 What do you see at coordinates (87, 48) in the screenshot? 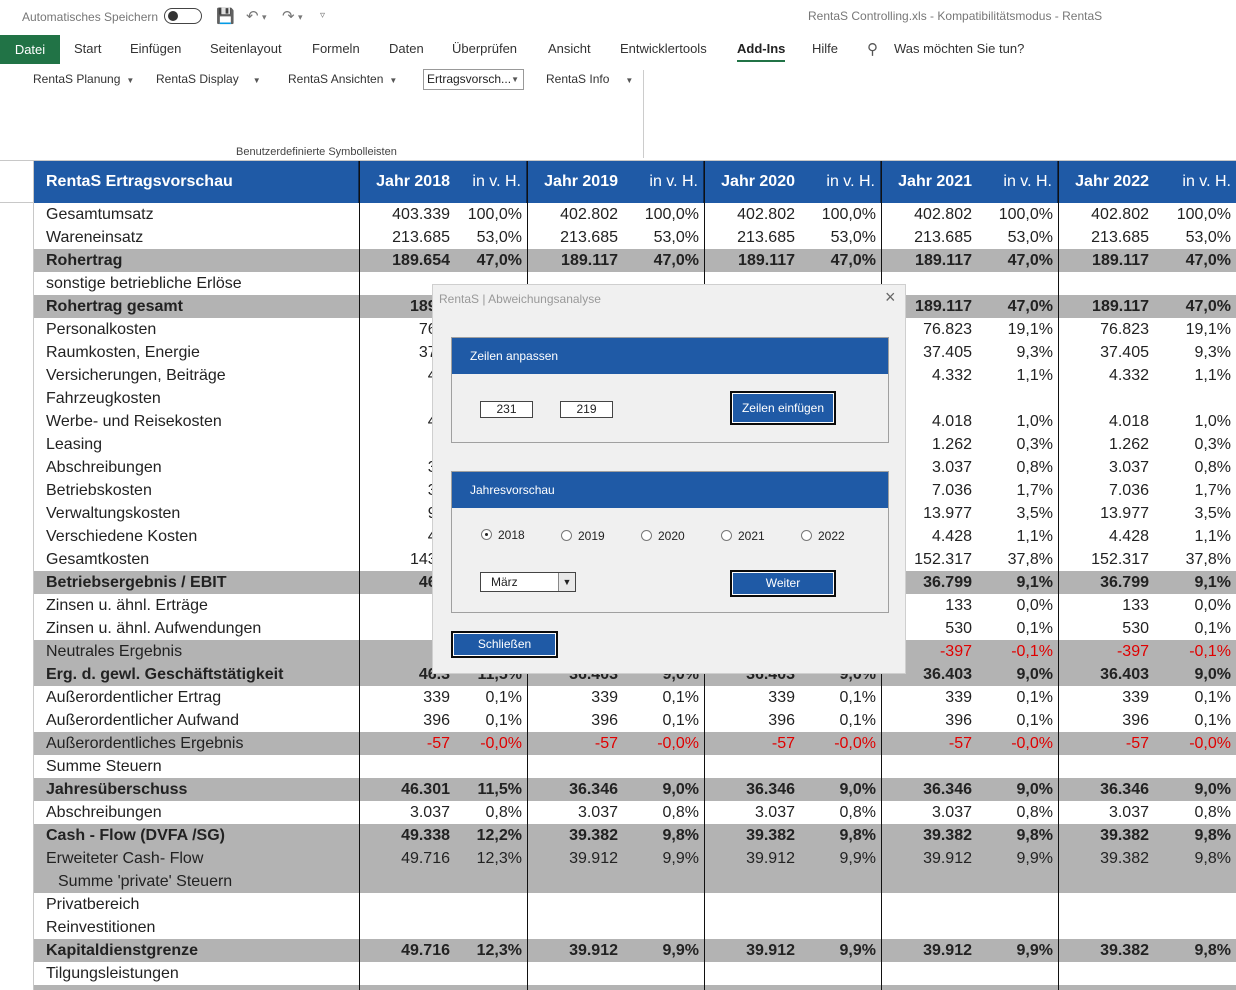
I see `tab-start: Start` at bounding box center [87, 48].